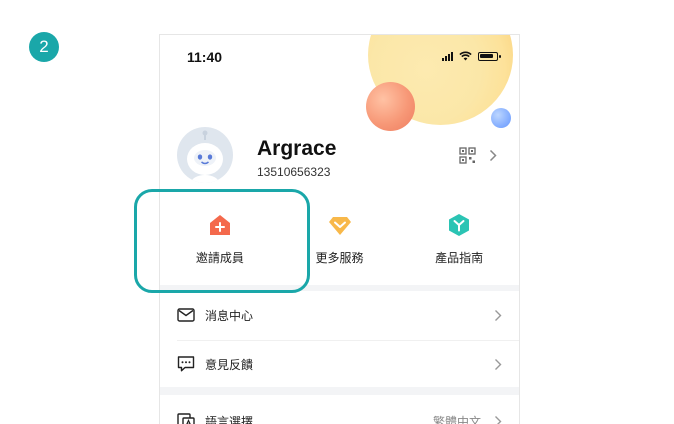 This screenshot has width=674, height=424. I want to click on menu-label-language: 語言選擇, so click(229, 419).